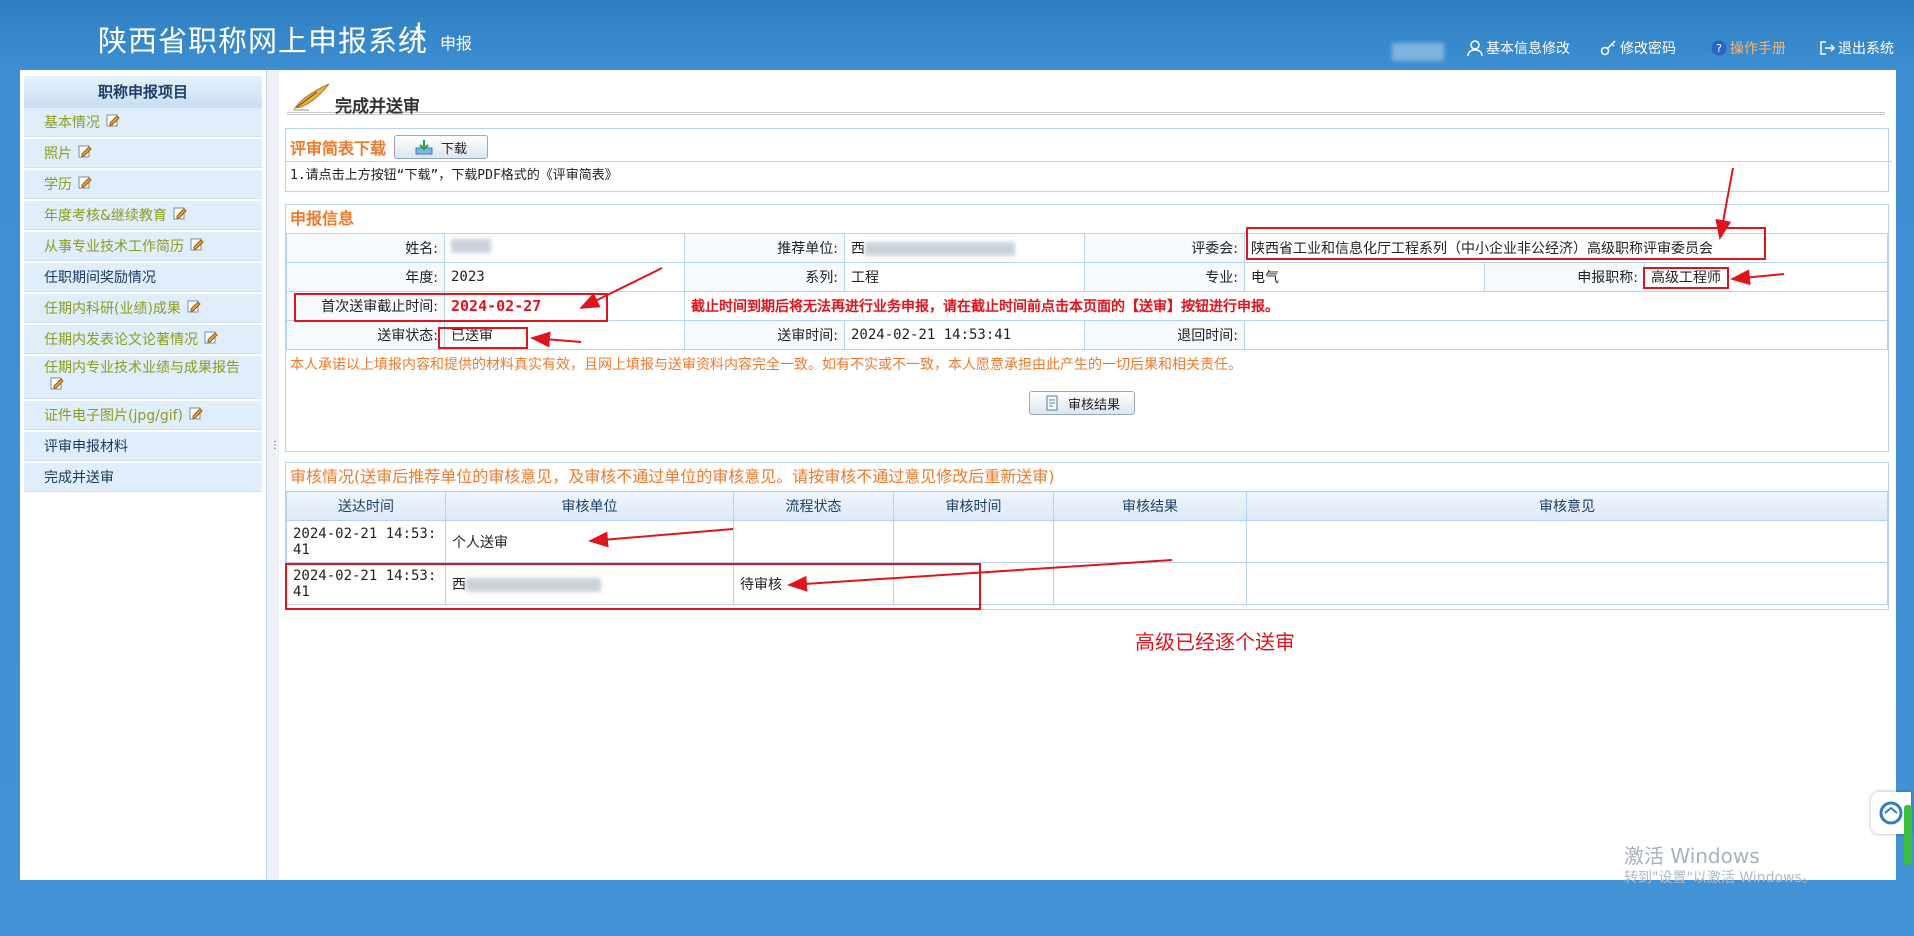  Describe the element at coordinates (1528, 49) in the screenshot. I see `basic-info-label: 基本信息修改` at that location.